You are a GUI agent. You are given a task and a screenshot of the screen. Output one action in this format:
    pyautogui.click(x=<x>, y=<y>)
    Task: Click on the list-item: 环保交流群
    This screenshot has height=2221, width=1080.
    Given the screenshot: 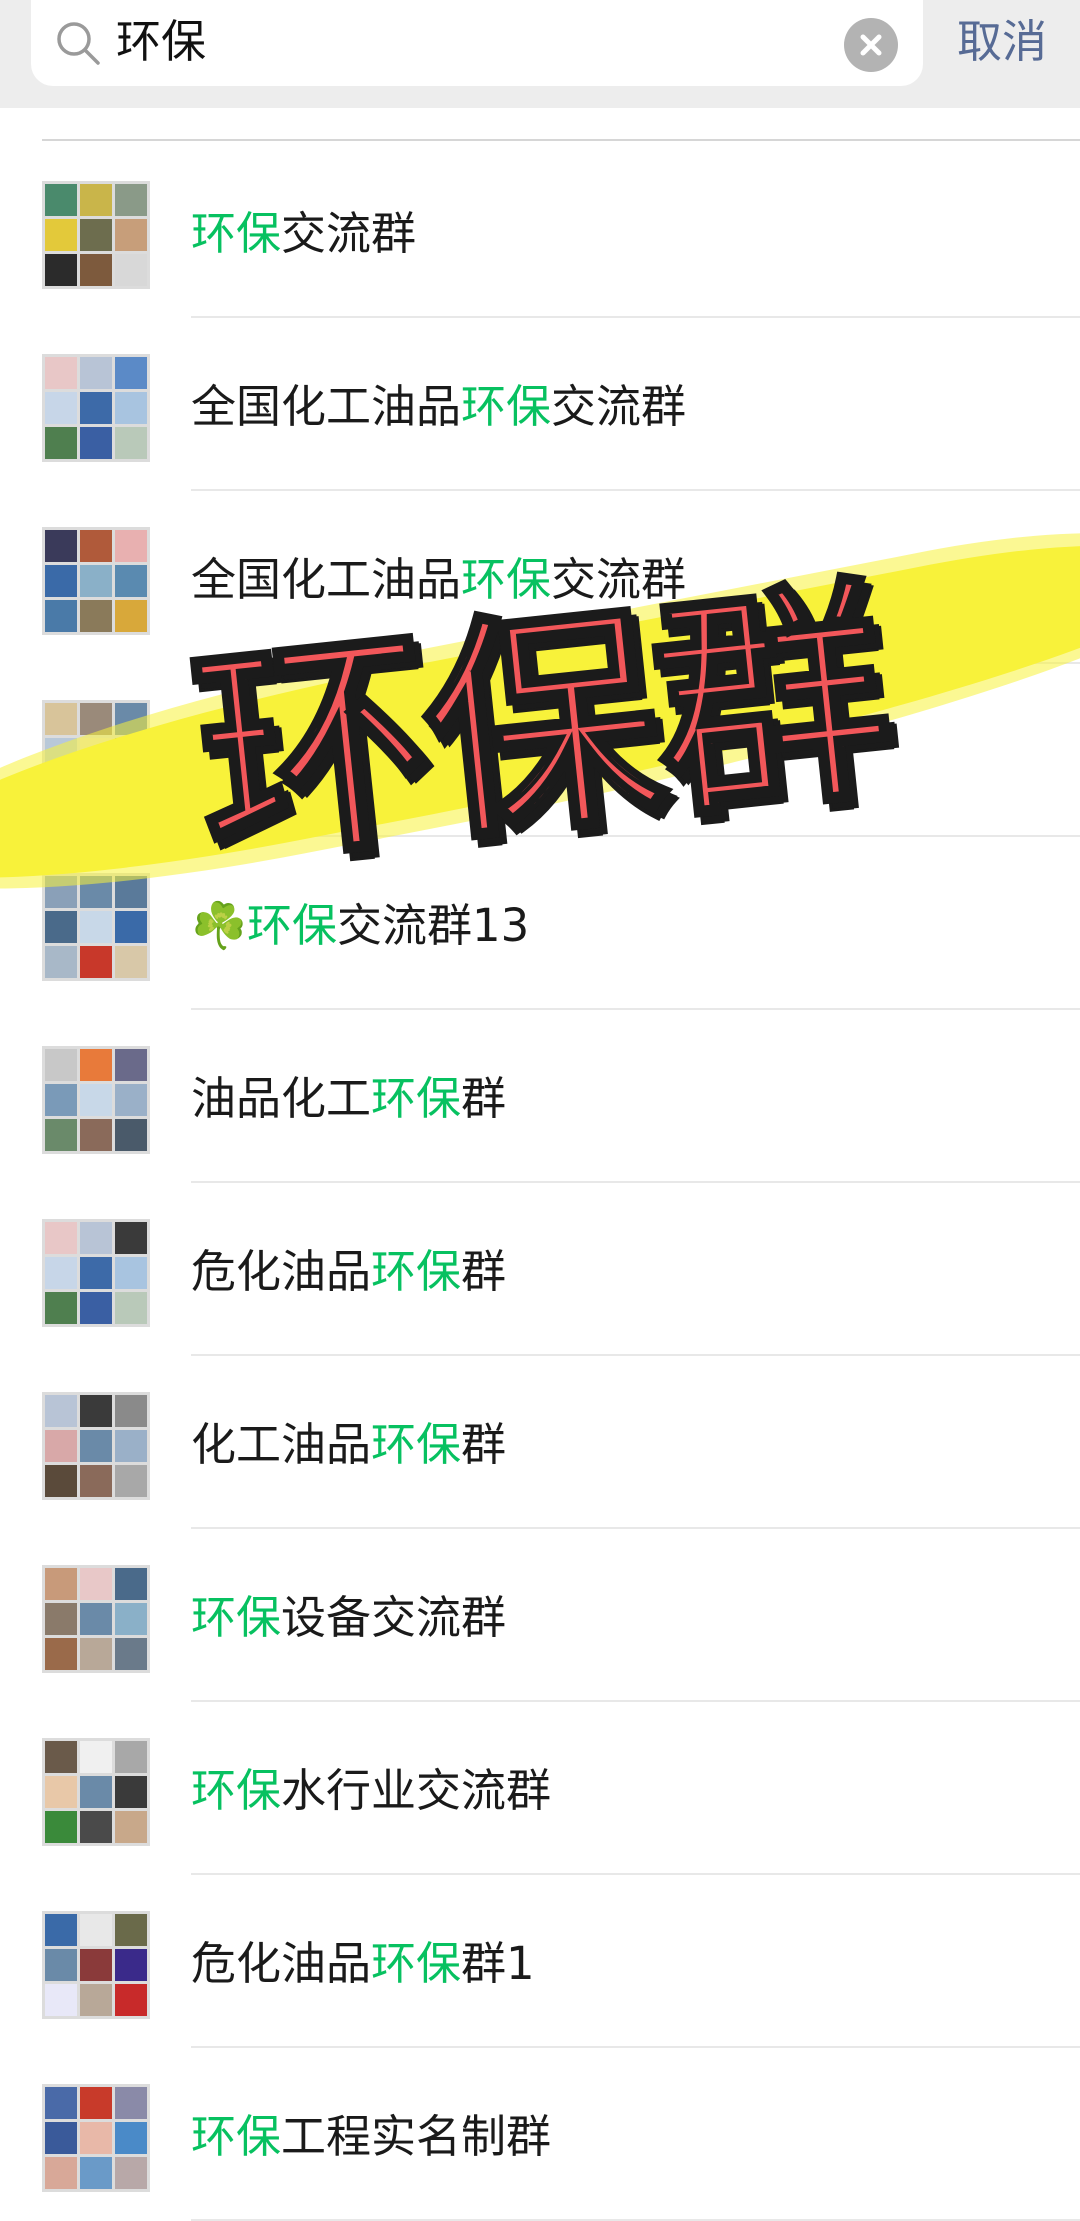 What is the action you would take?
    pyautogui.click(x=540, y=231)
    